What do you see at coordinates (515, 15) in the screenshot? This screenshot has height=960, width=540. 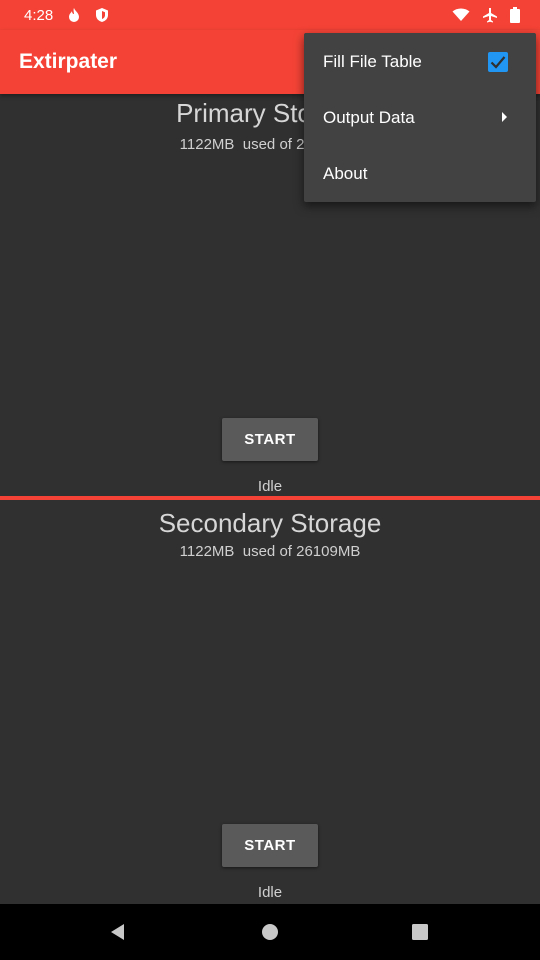 I see `battery-icon` at bounding box center [515, 15].